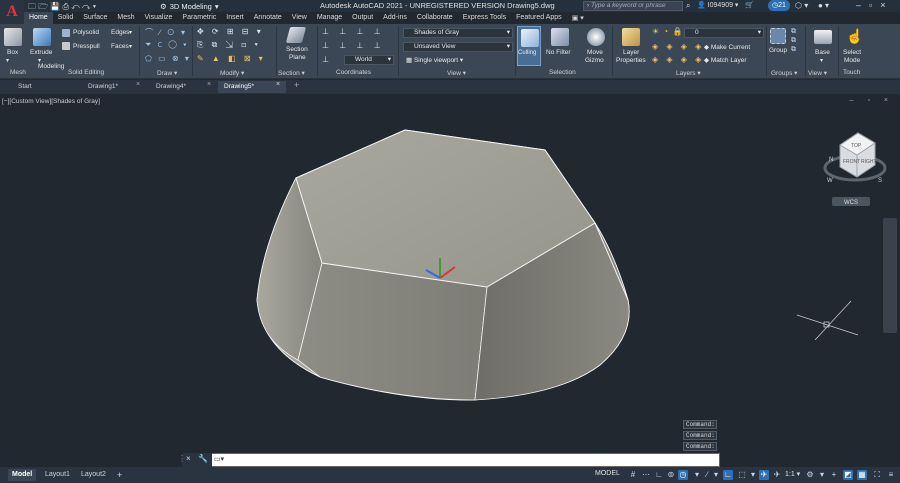  What do you see at coordinates (195, 460) in the screenshot?
I see `command-line-controls: ⋮ × 🔧` at bounding box center [195, 460].